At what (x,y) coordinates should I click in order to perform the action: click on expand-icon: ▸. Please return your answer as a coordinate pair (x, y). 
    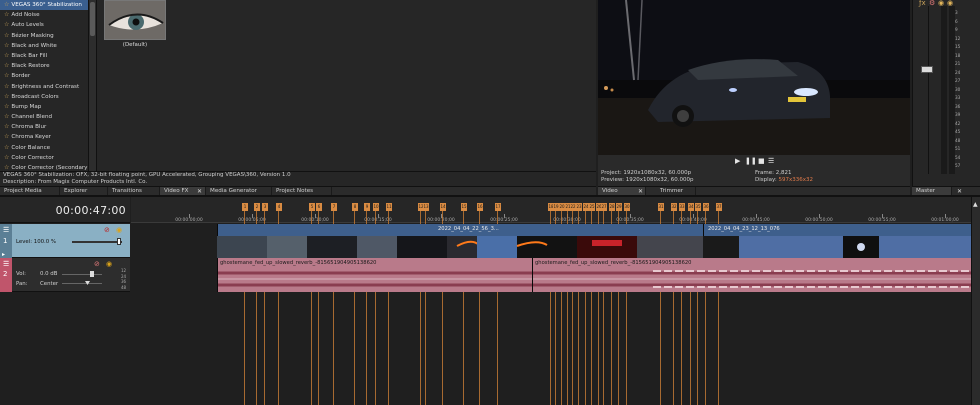
    Looking at the image, I should click on (3, 254).